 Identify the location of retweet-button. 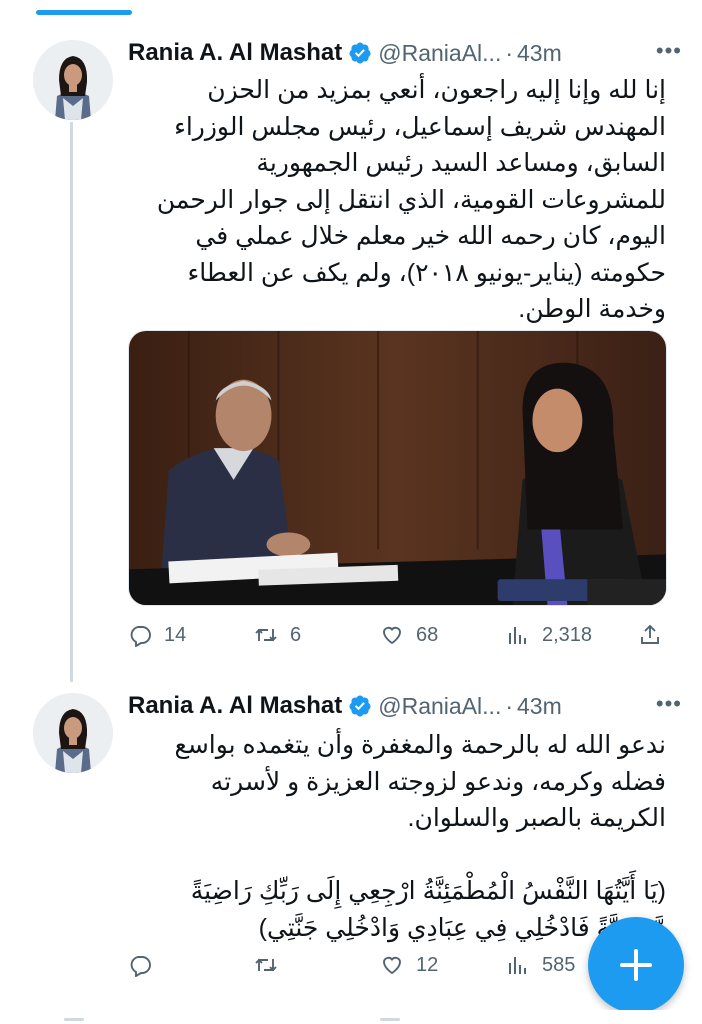
(272, 965).